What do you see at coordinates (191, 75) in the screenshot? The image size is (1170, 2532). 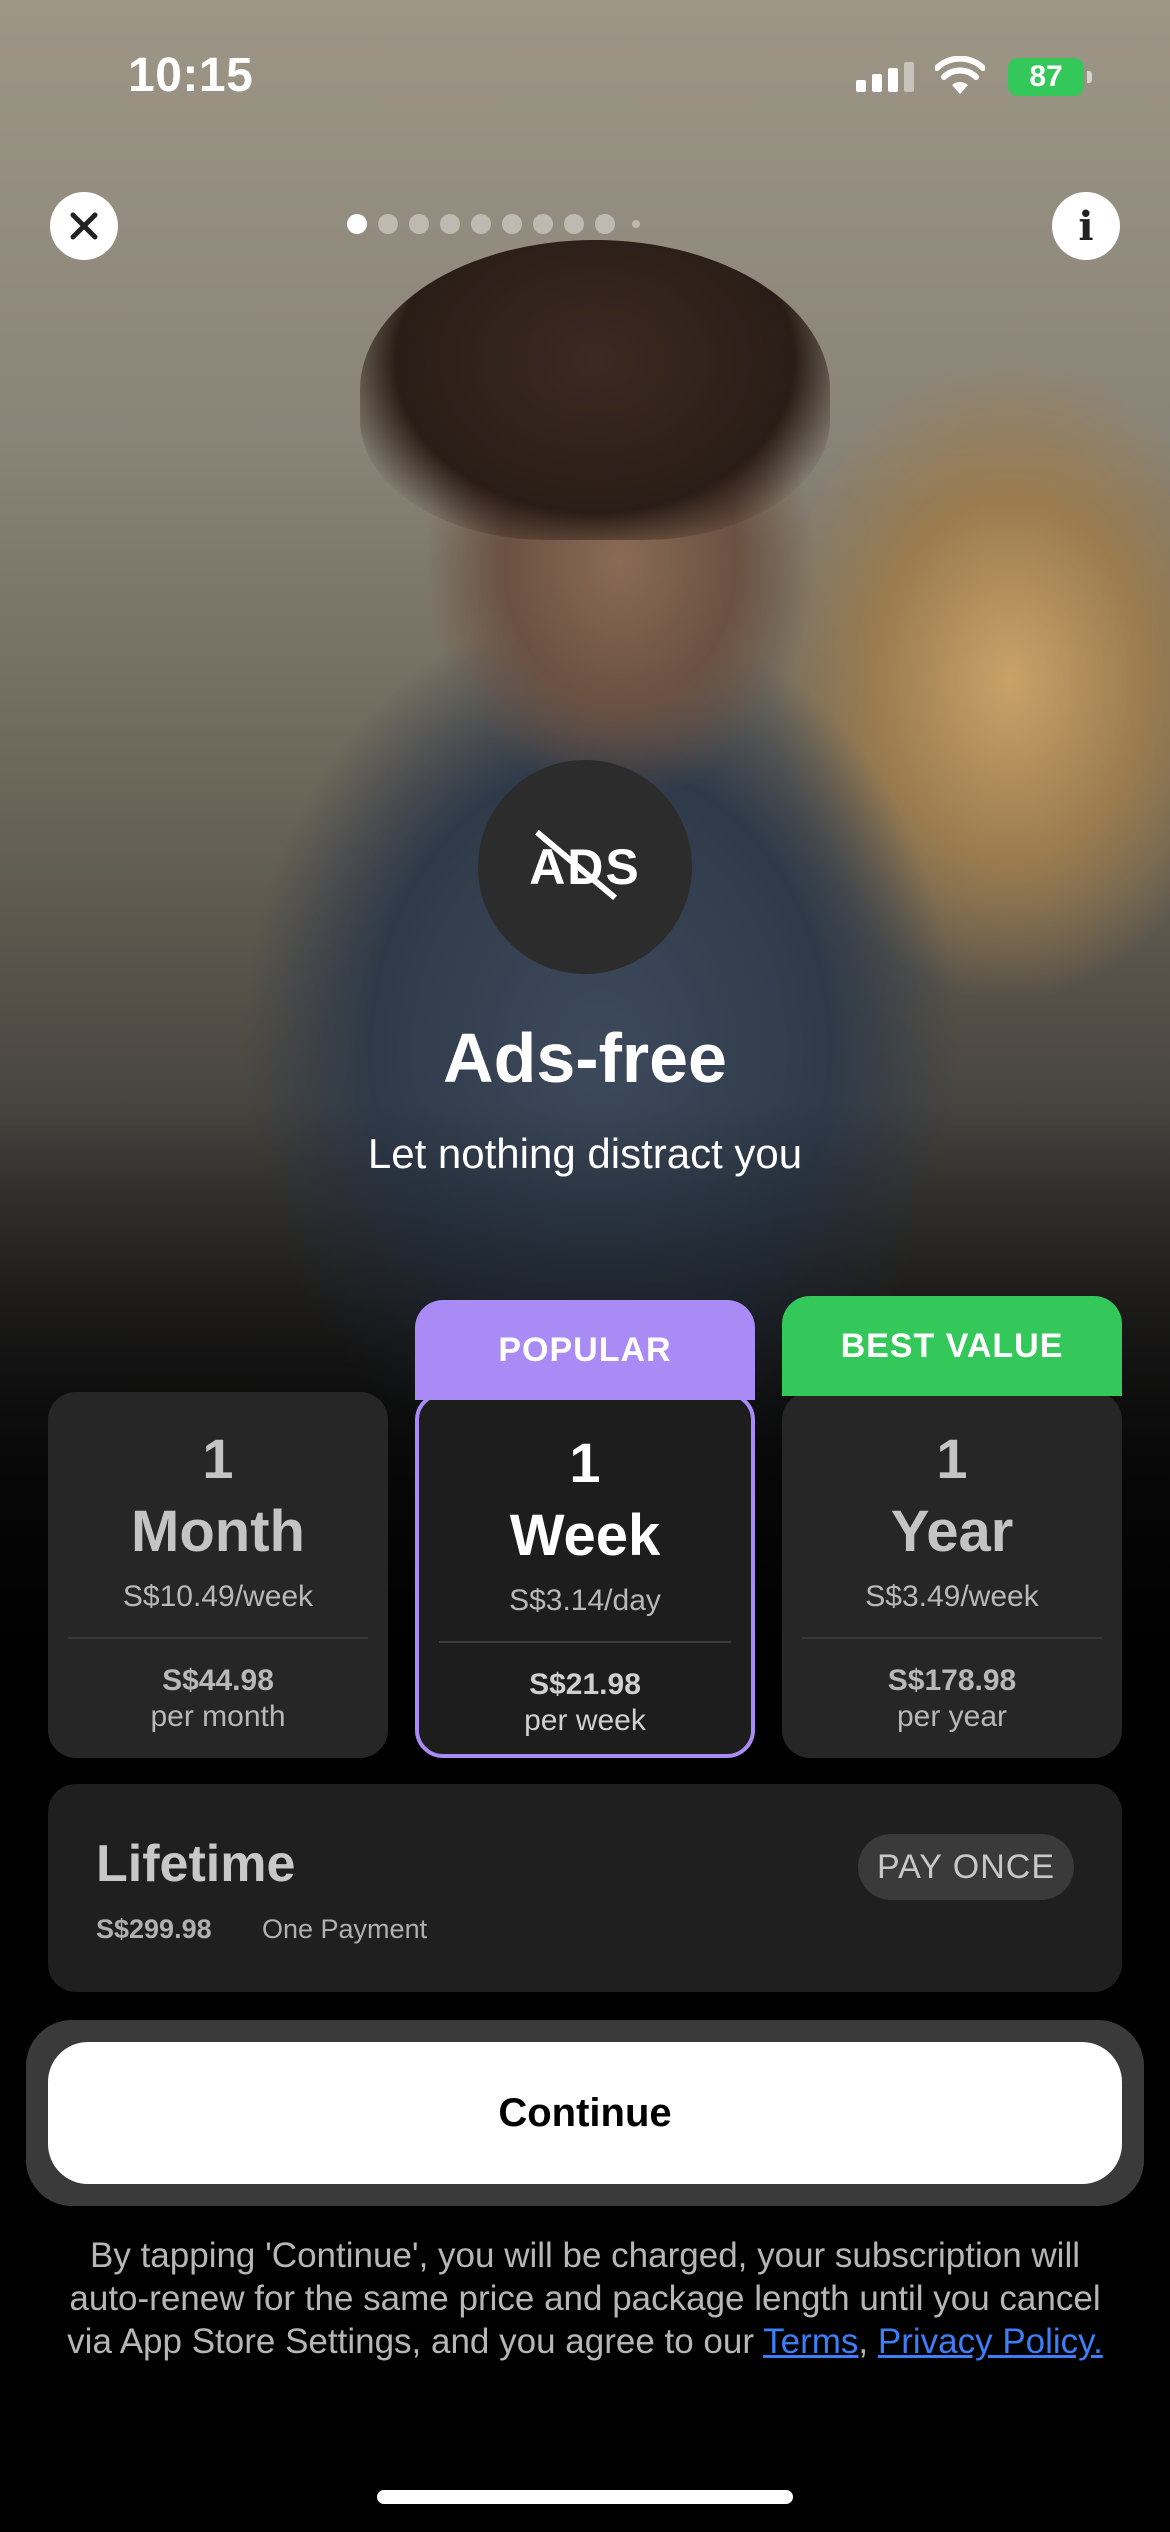 I see `status-time: 10:15` at bounding box center [191, 75].